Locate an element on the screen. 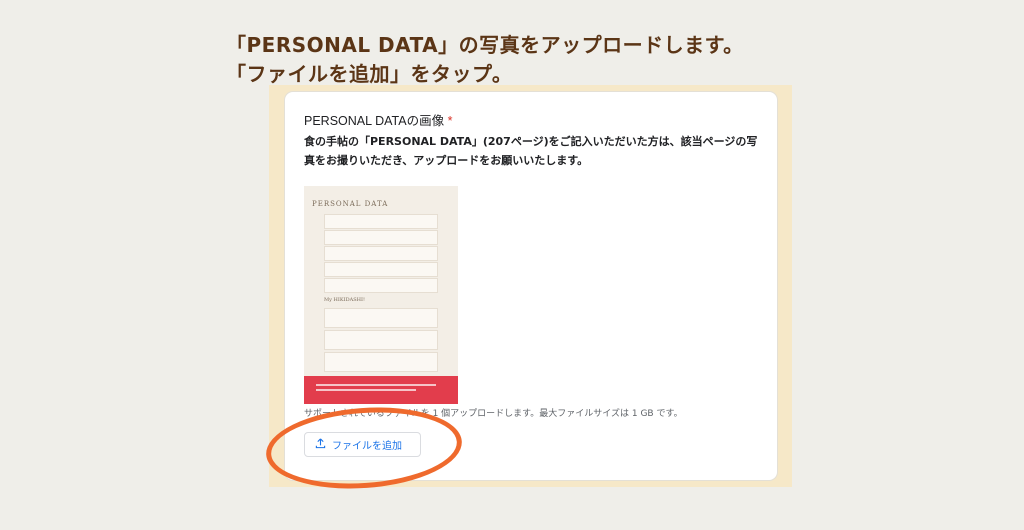  preview-heading: PERSONAL DATA is located at coordinates (350, 204).